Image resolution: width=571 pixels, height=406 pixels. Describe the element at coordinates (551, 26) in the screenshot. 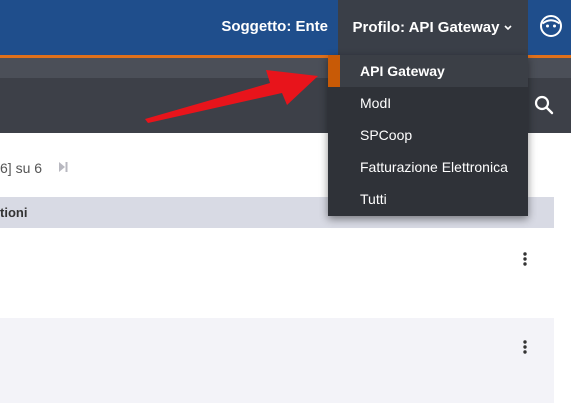

I see `user-avatar-icon` at that location.